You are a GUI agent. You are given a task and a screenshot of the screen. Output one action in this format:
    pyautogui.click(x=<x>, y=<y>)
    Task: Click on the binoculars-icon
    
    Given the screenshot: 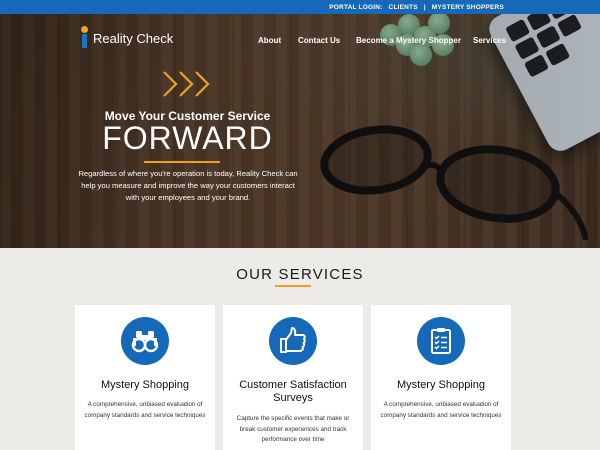 What is the action you would take?
    pyautogui.click(x=145, y=341)
    